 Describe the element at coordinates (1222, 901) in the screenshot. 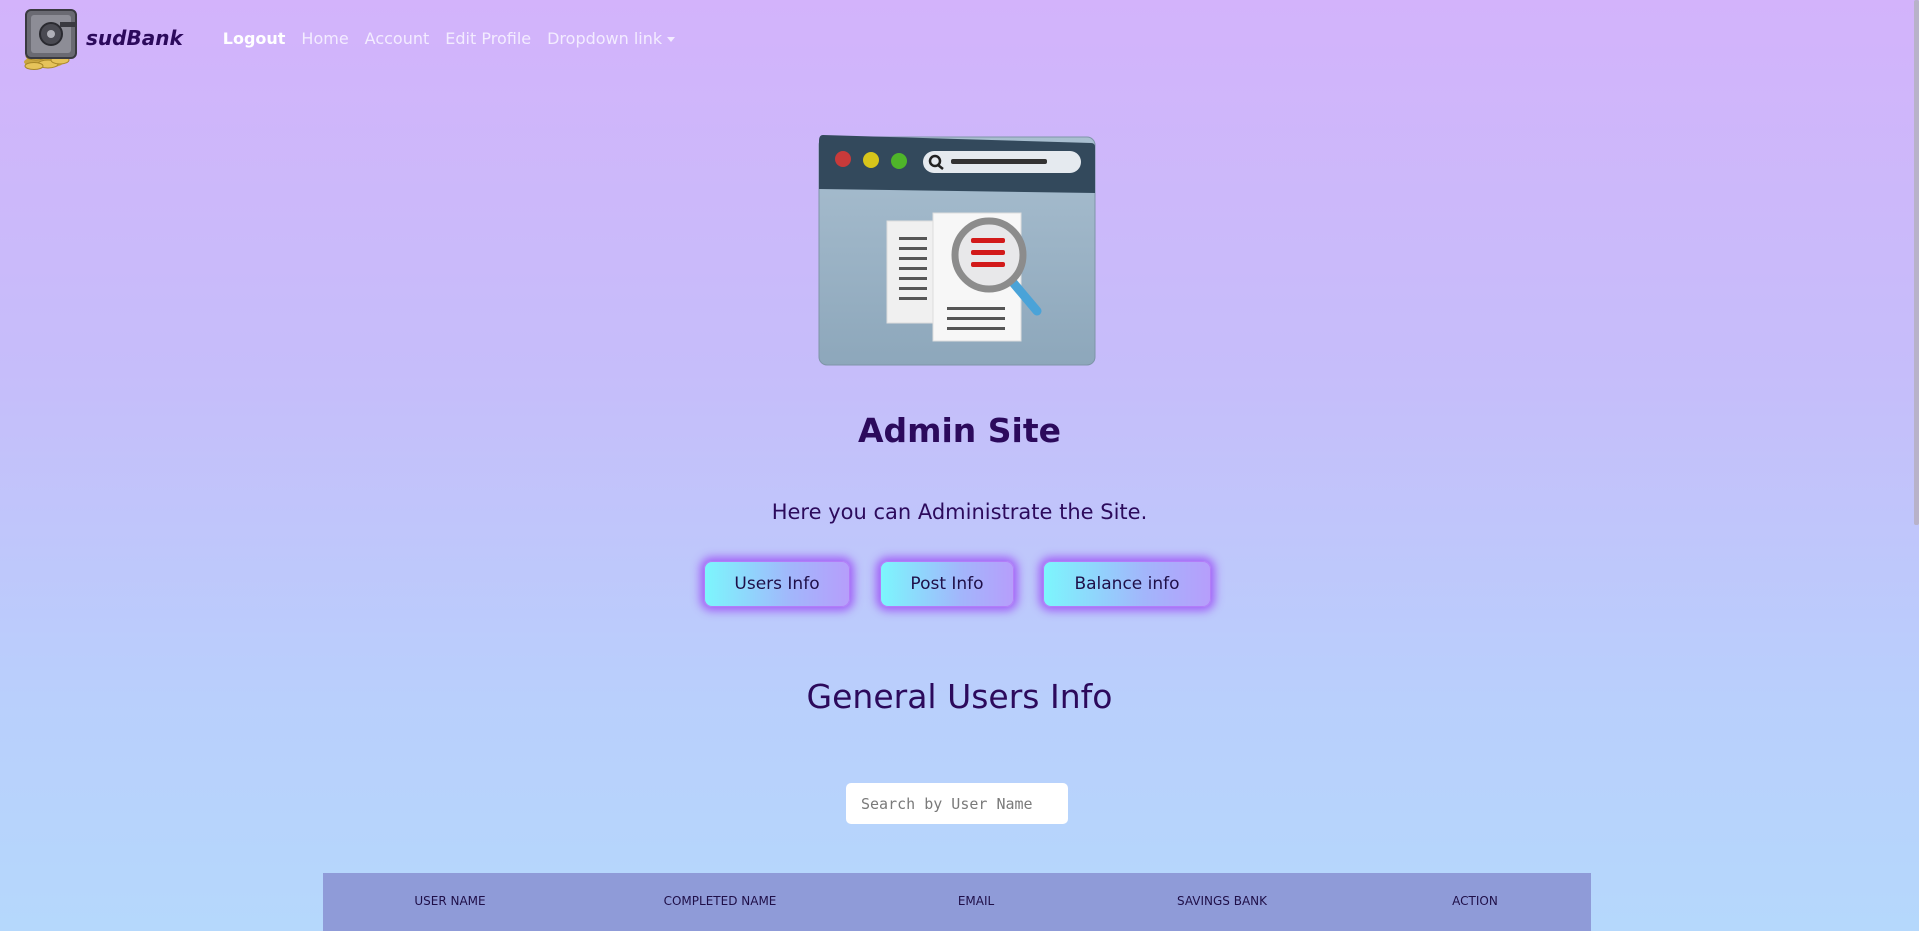

I see `column-header-savings-bank: SAVINGS BANK` at that location.